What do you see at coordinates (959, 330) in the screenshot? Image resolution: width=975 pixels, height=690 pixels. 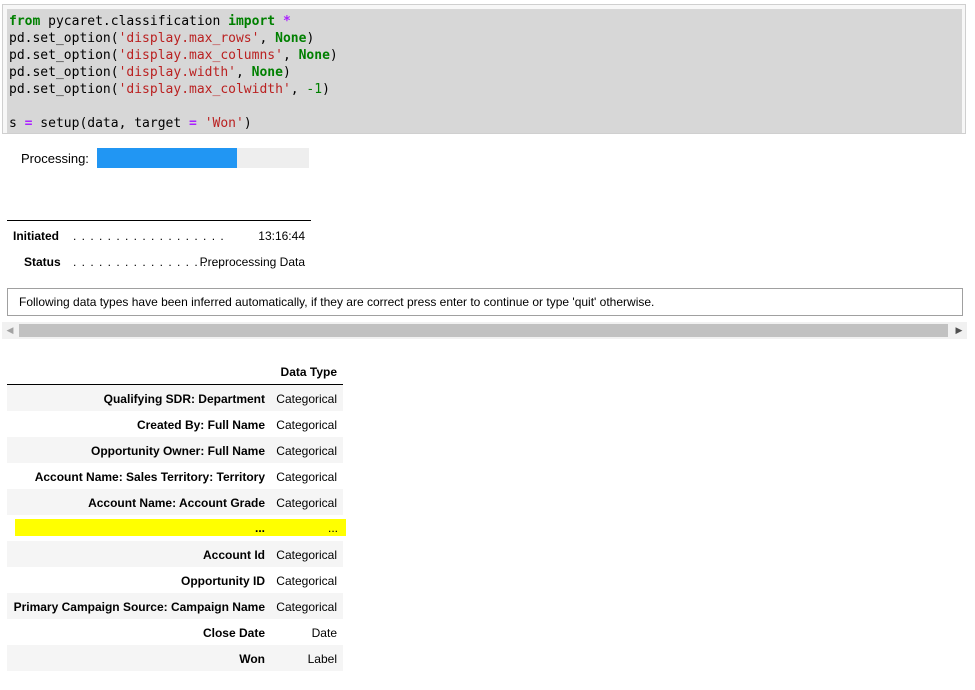 I see `scroll-right-arrow-icon: ▶` at bounding box center [959, 330].